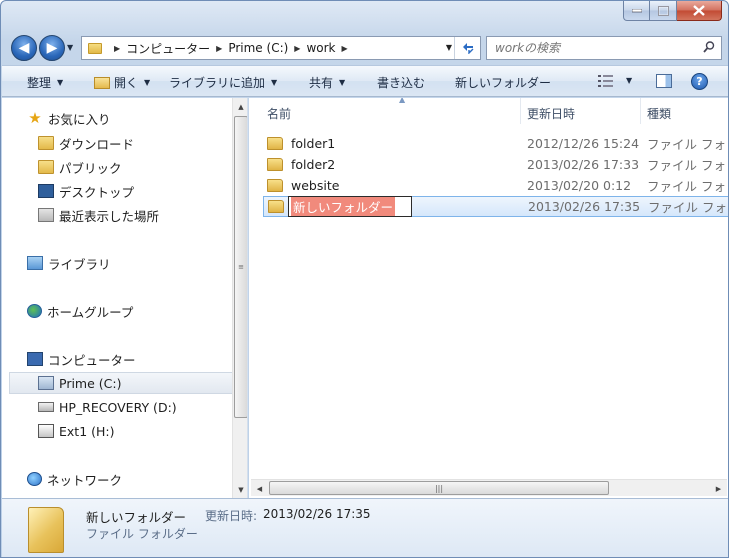 The height and width of the screenshot is (558, 729). I want to click on back-button: ◀, so click(24, 48).